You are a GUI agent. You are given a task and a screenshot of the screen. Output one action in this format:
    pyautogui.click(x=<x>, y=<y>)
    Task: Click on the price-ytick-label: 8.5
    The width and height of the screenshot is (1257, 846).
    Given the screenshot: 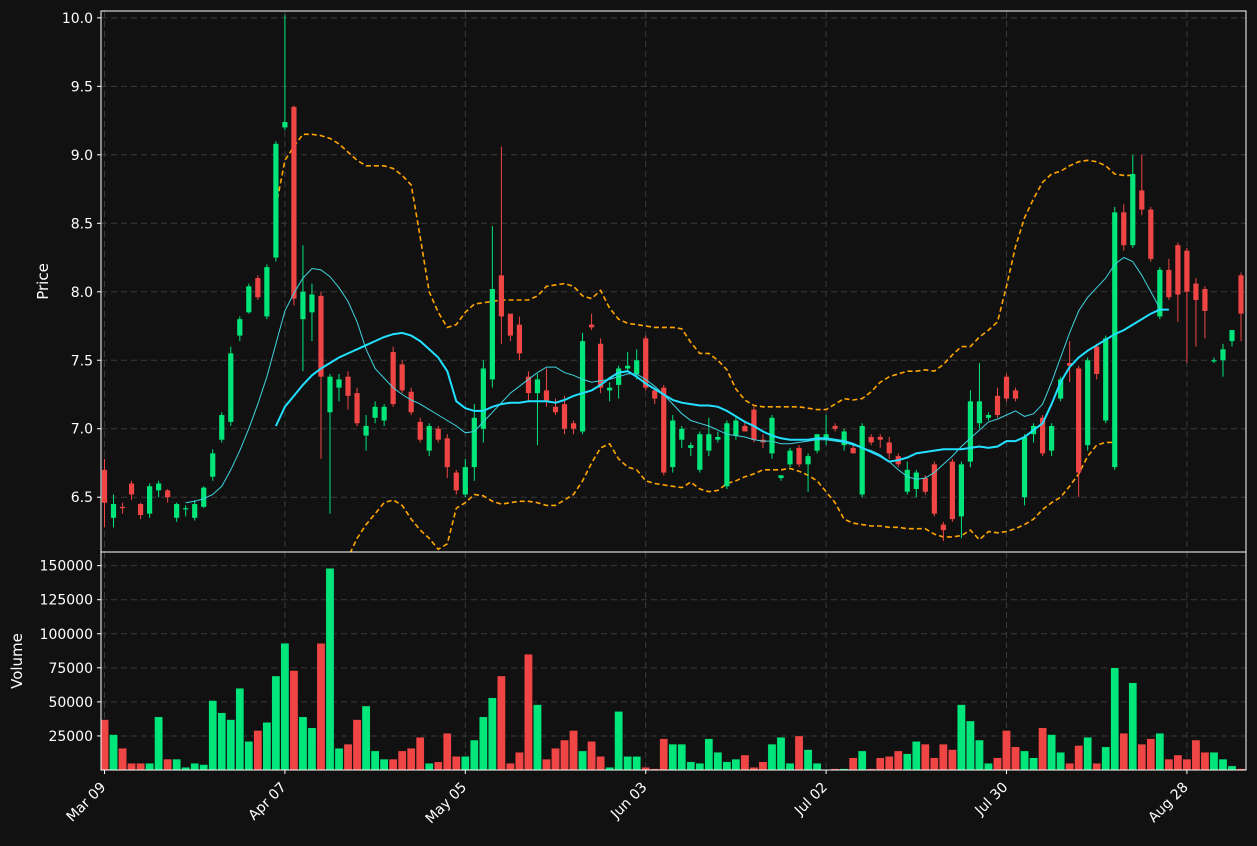 What is the action you would take?
    pyautogui.click(x=82, y=224)
    